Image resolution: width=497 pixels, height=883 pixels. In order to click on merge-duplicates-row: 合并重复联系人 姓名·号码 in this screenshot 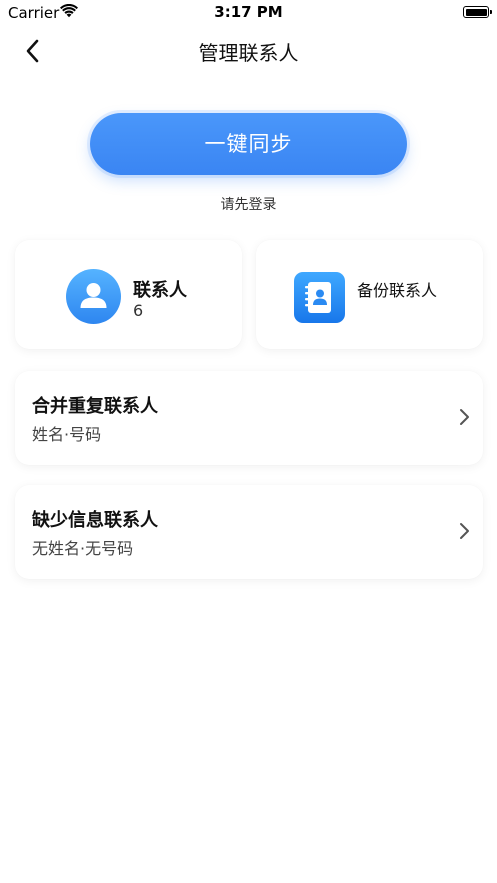, I will do `click(249, 418)`.